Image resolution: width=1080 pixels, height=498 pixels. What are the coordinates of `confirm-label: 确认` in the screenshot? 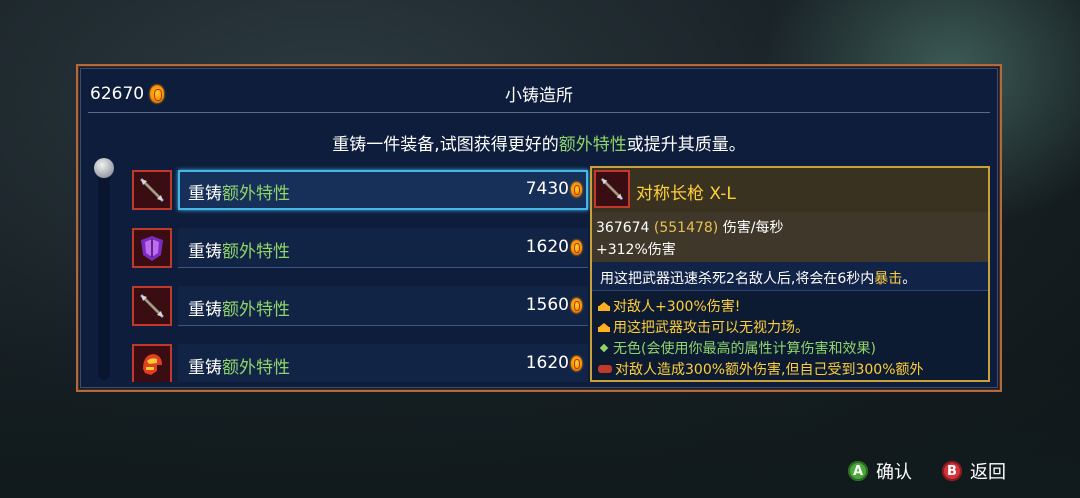 It's located at (894, 472).